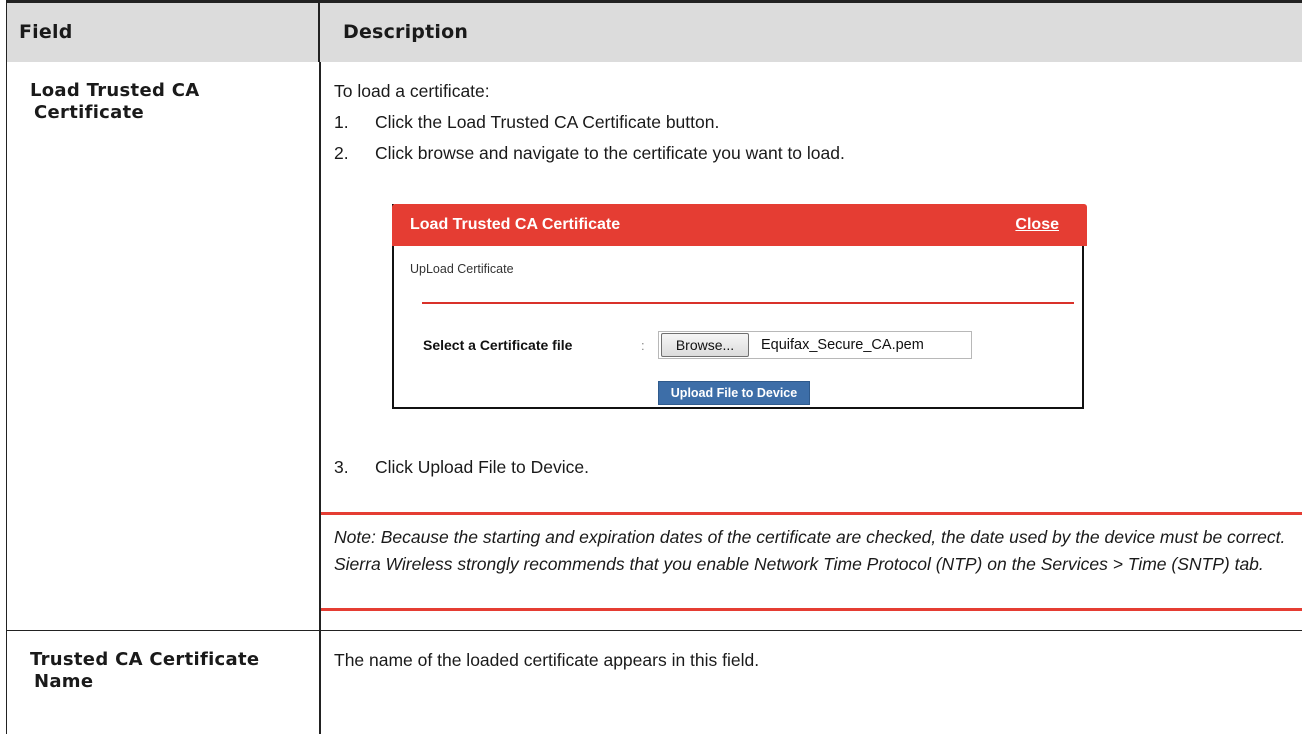 The width and height of the screenshot is (1302, 734). What do you see at coordinates (482, 467) in the screenshot?
I see `step-text: Click Upload File to Device.` at bounding box center [482, 467].